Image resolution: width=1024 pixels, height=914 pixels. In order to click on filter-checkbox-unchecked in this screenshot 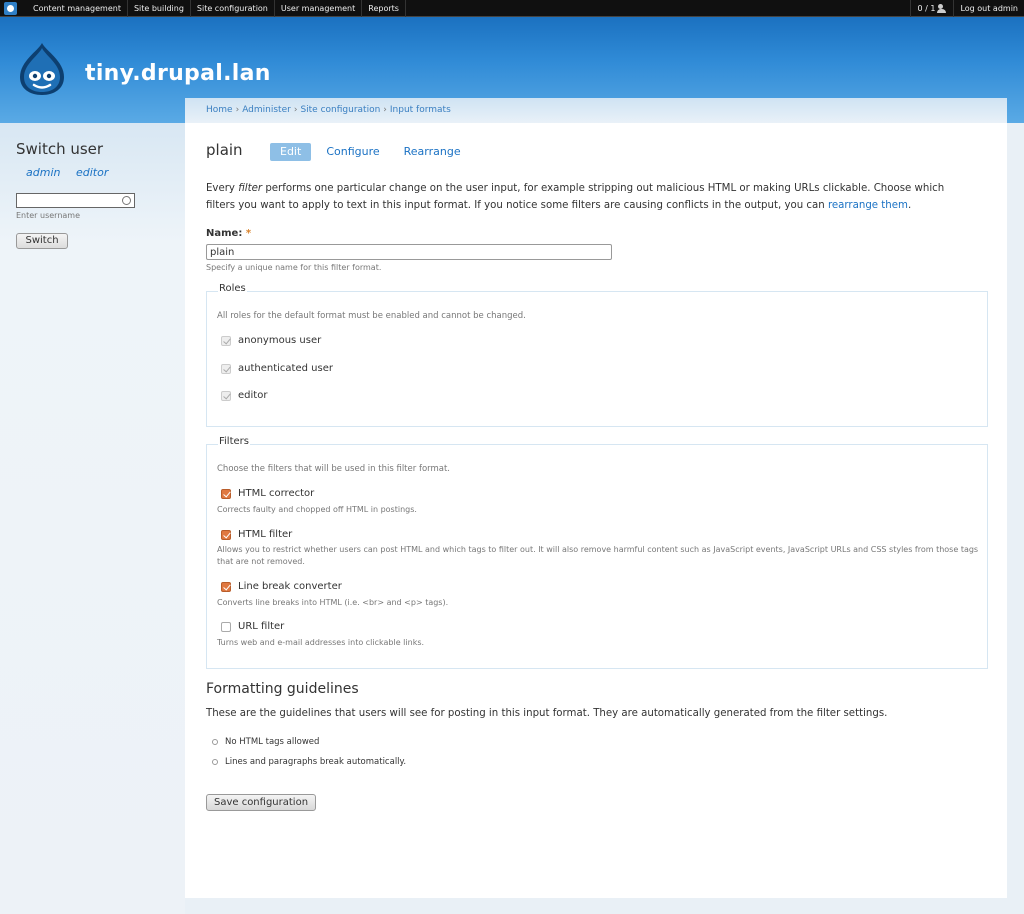, I will do `click(226, 626)`.